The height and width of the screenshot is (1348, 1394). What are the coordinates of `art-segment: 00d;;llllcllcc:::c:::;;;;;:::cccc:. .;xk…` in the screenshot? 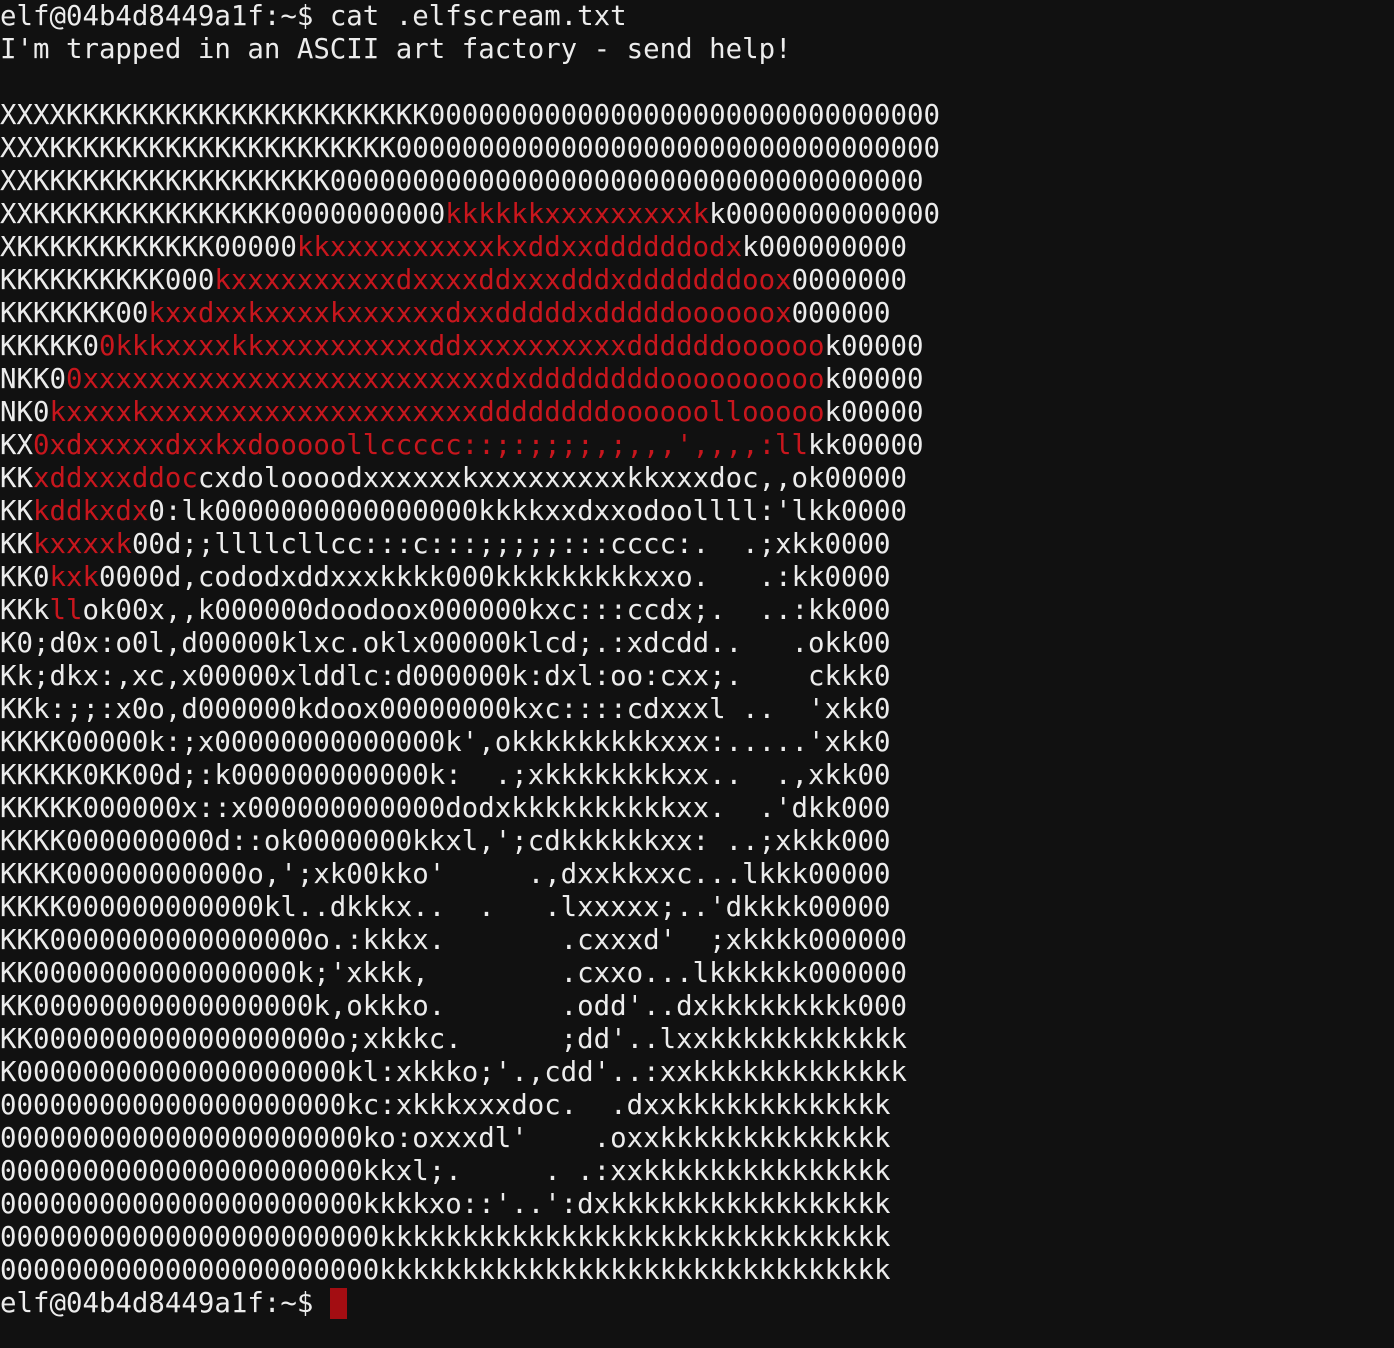 It's located at (511, 544).